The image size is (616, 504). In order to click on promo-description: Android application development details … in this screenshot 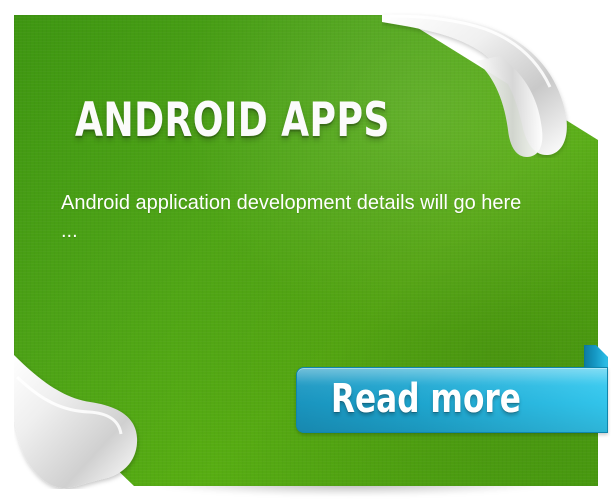, I will do `click(291, 217)`.